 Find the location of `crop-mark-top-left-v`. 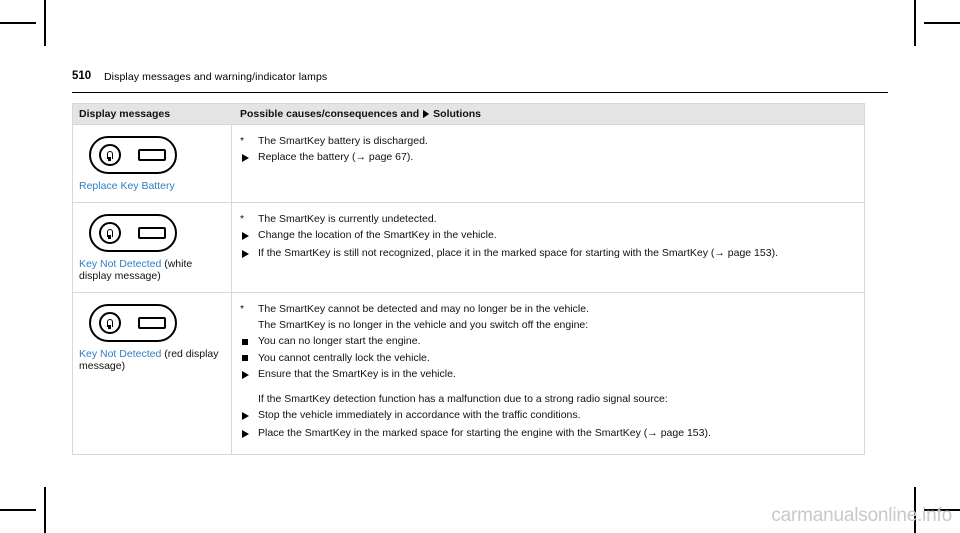

crop-mark-top-left-v is located at coordinates (45, 23).